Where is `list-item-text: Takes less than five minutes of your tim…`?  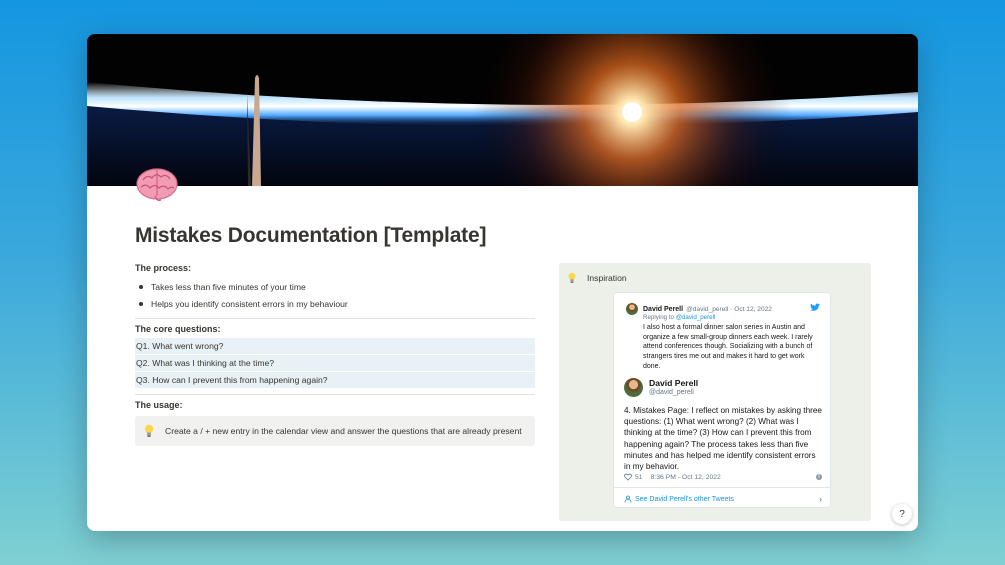
list-item-text: Takes less than five minutes of your tim… is located at coordinates (228, 286).